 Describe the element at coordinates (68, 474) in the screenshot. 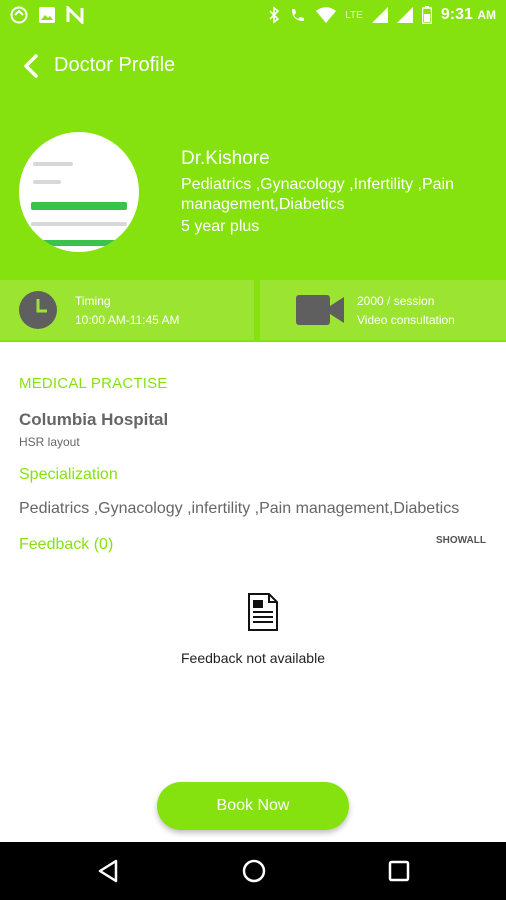

I see `specialization-heading: Specialization` at that location.